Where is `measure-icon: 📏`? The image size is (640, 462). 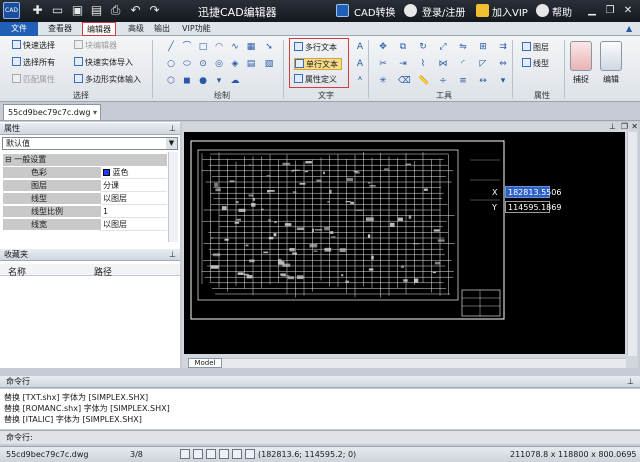
measure-icon: 📏 is located at coordinates (423, 81).